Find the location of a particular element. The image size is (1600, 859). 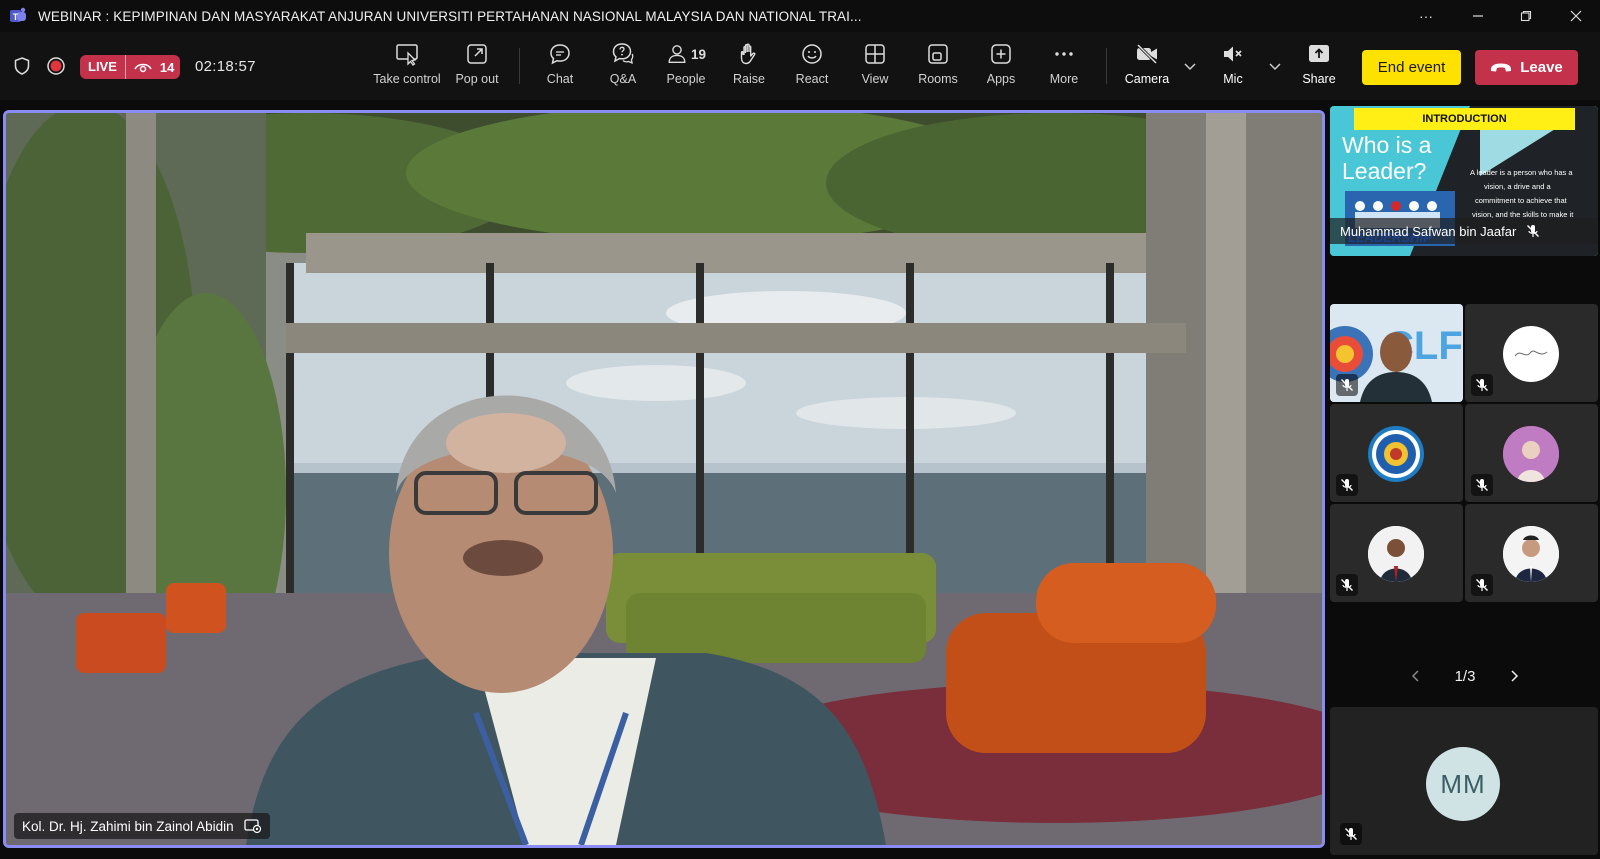

presenter-name-tag: Muhammad Safwan bin Jaafar is located at coordinates (1440, 231).